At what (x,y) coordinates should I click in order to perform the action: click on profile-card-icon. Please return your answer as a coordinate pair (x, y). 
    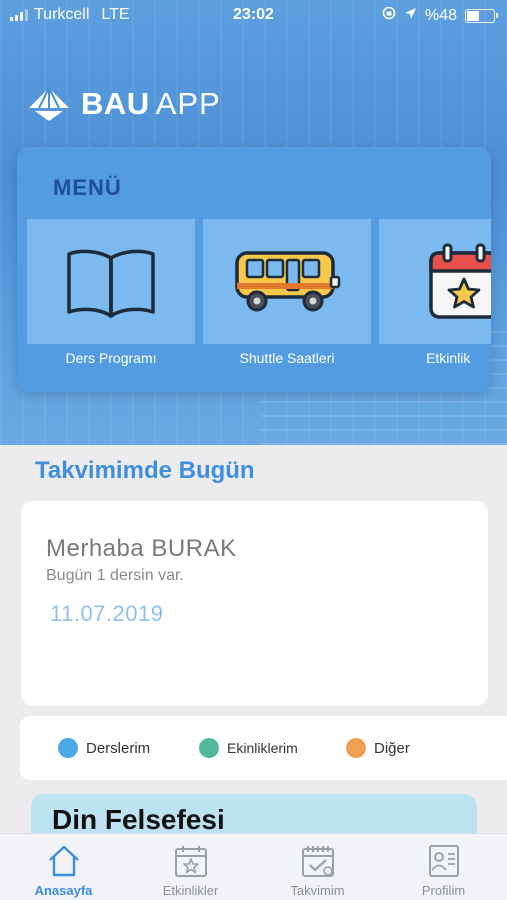
    Looking at the image, I should click on (444, 861).